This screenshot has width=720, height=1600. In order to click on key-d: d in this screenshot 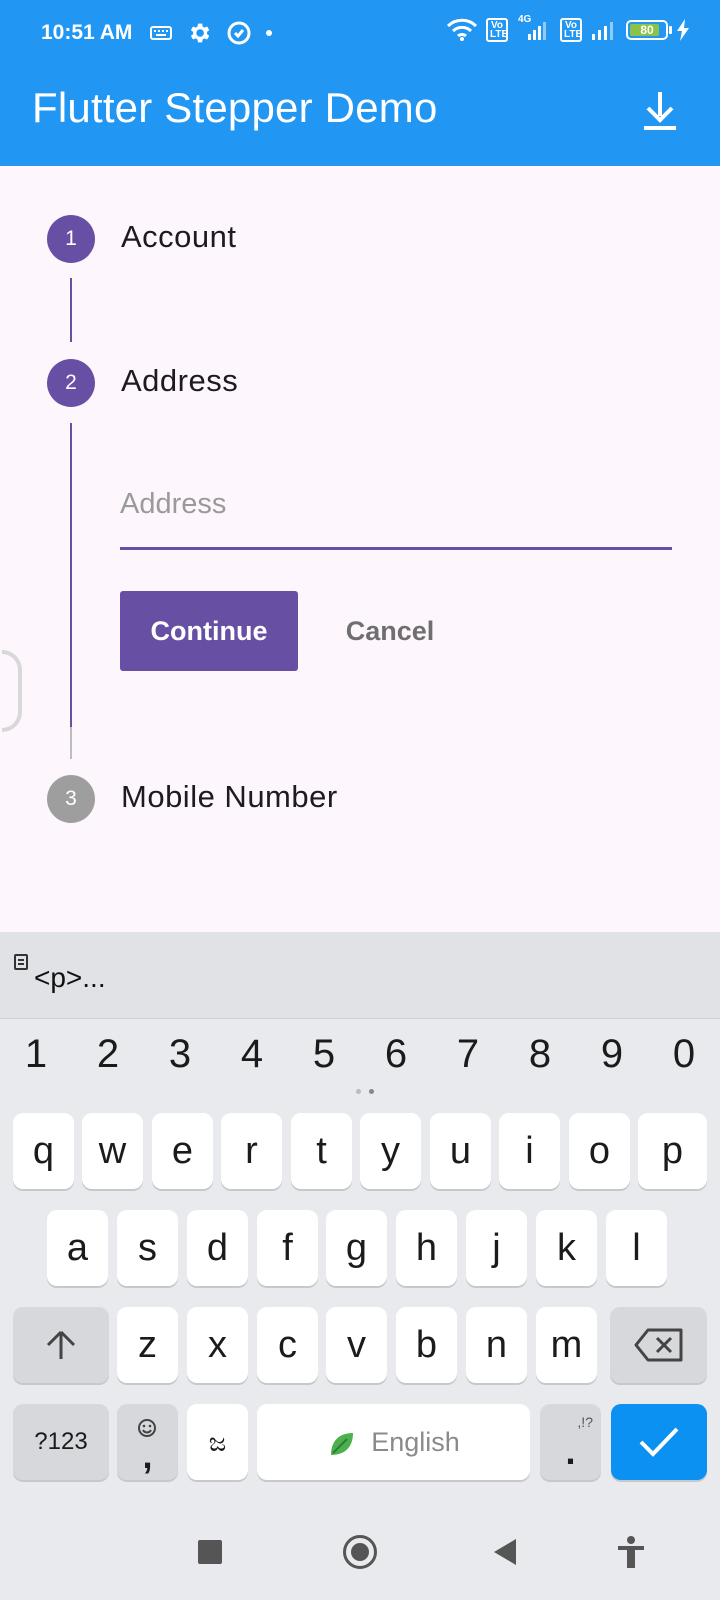, I will do `click(217, 1248)`.